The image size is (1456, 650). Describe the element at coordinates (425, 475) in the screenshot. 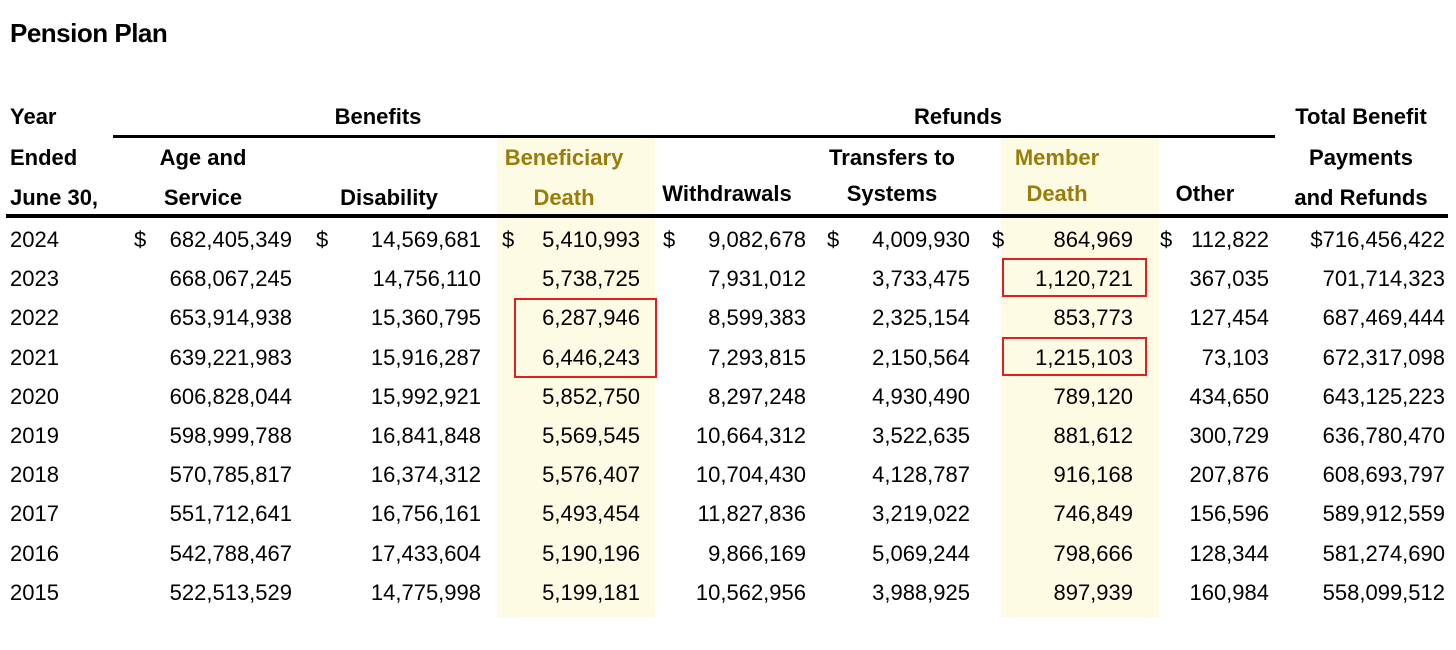

I see `disability-cell: 16,374,312` at that location.